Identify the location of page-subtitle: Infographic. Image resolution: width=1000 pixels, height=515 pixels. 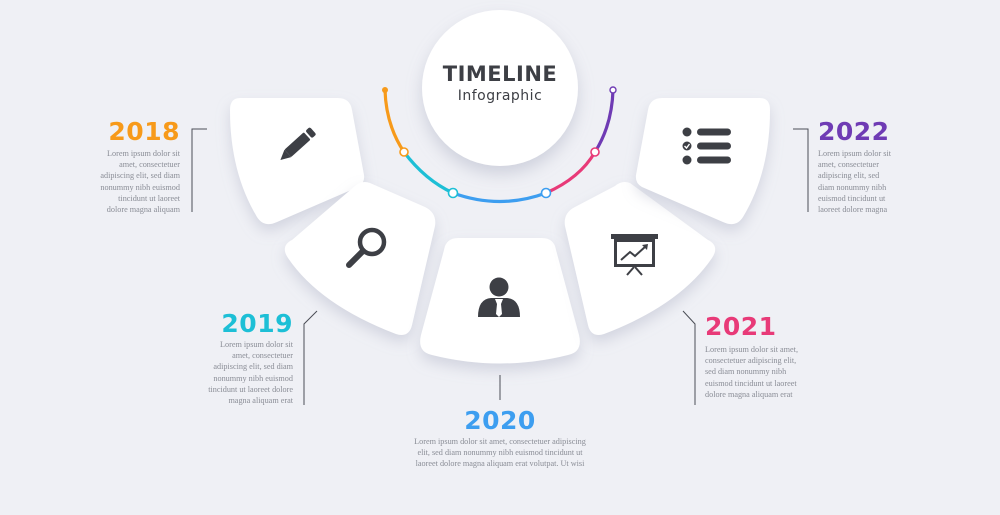
(500, 96).